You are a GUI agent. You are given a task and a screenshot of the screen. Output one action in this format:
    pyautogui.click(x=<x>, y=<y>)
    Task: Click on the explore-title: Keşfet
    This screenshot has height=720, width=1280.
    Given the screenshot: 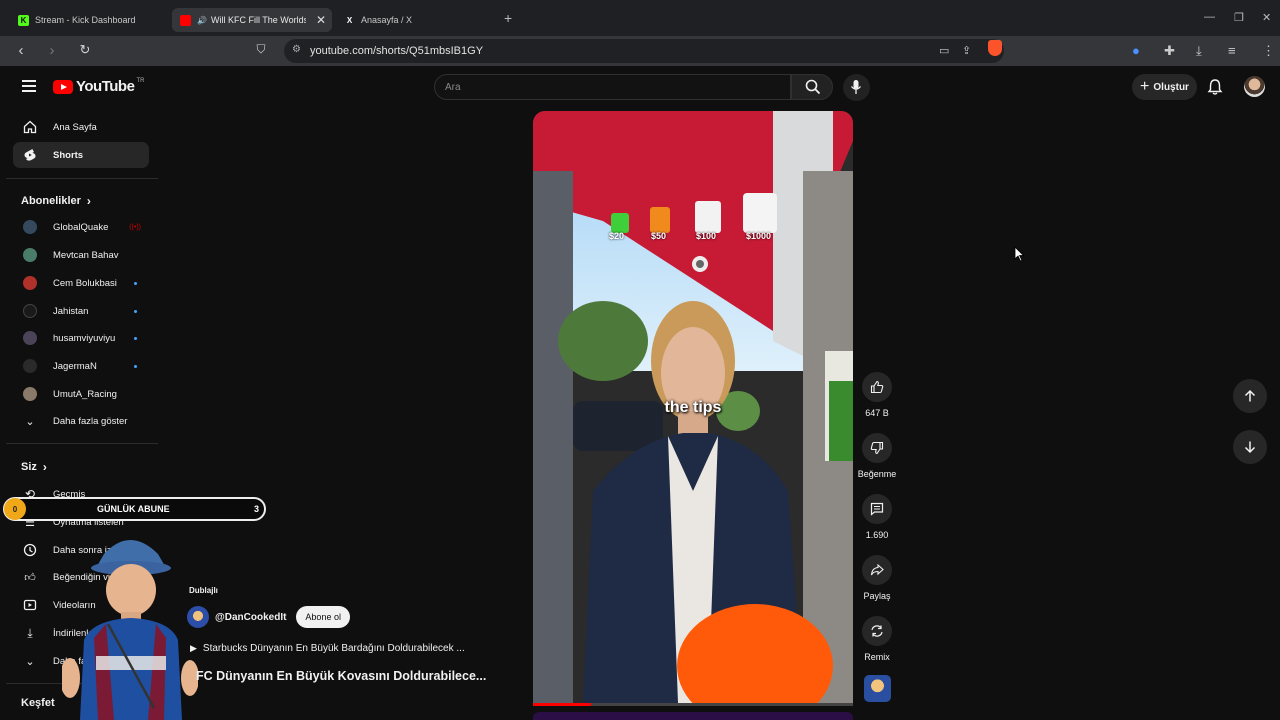 What is the action you would take?
    pyautogui.click(x=38, y=703)
    